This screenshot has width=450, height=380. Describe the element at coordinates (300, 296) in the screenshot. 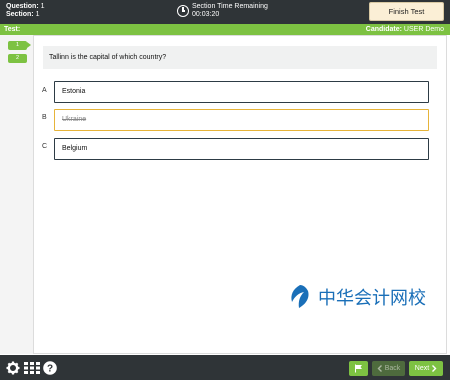

I see `watermark-logo-icon` at that location.